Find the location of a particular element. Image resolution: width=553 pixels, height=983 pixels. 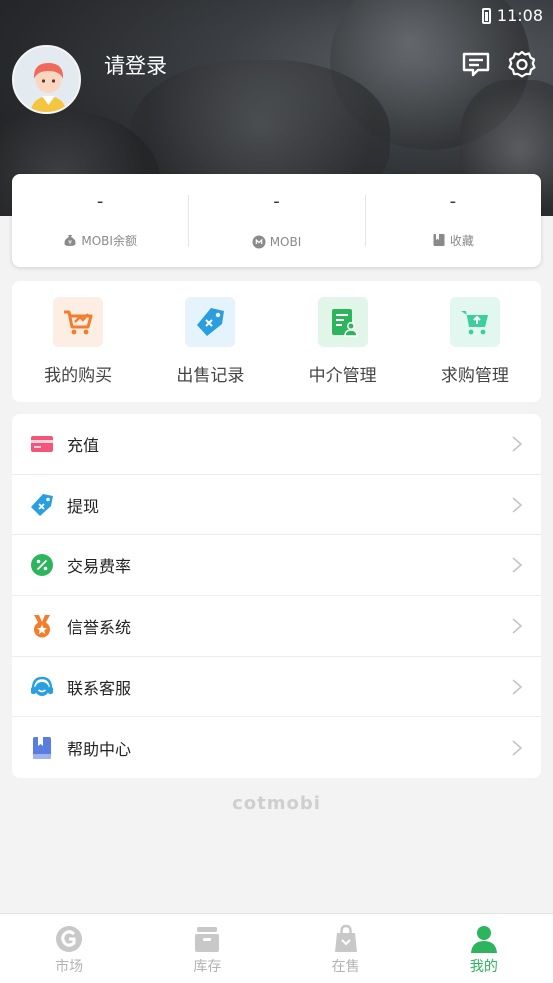

menu-label: 充值 is located at coordinates (83, 445).